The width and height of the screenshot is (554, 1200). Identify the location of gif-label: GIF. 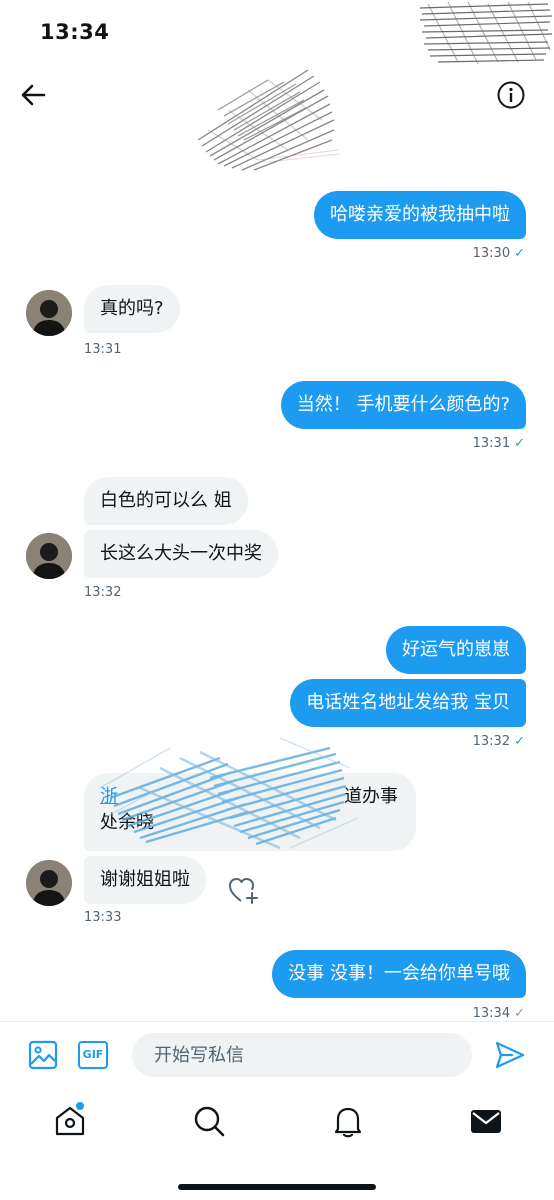
(93, 1054).